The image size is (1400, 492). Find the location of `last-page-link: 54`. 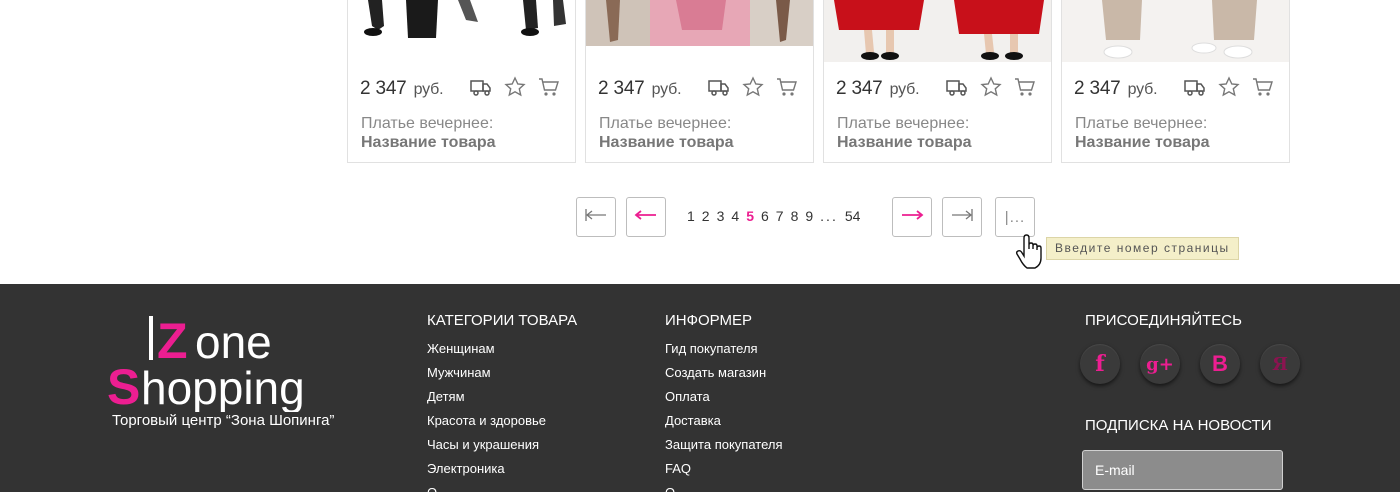

last-page-link: 54 is located at coordinates (853, 216).